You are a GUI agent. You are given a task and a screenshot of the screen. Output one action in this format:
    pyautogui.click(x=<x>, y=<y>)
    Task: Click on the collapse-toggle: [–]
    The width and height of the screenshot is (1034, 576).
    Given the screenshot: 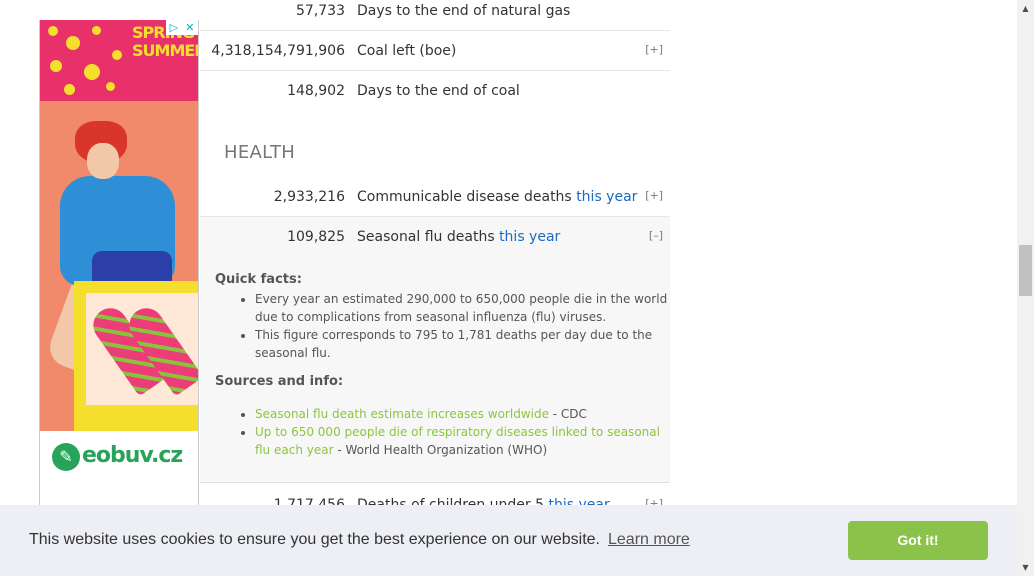 What is the action you would take?
    pyautogui.click(x=656, y=235)
    